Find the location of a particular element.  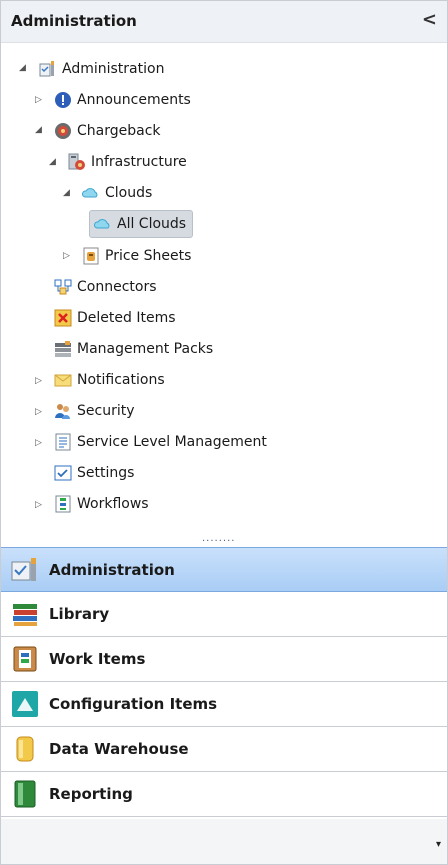

deleted-items-icon is located at coordinates (63, 318).